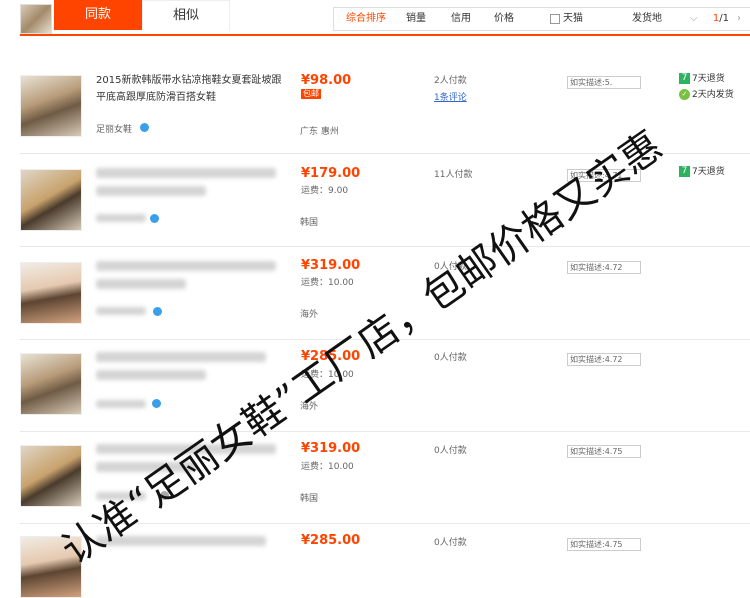 The image size is (750, 598). What do you see at coordinates (311, 94) in the screenshot?
I see `free-shipping-badge: 包邮` at bounding box center [311, 94].